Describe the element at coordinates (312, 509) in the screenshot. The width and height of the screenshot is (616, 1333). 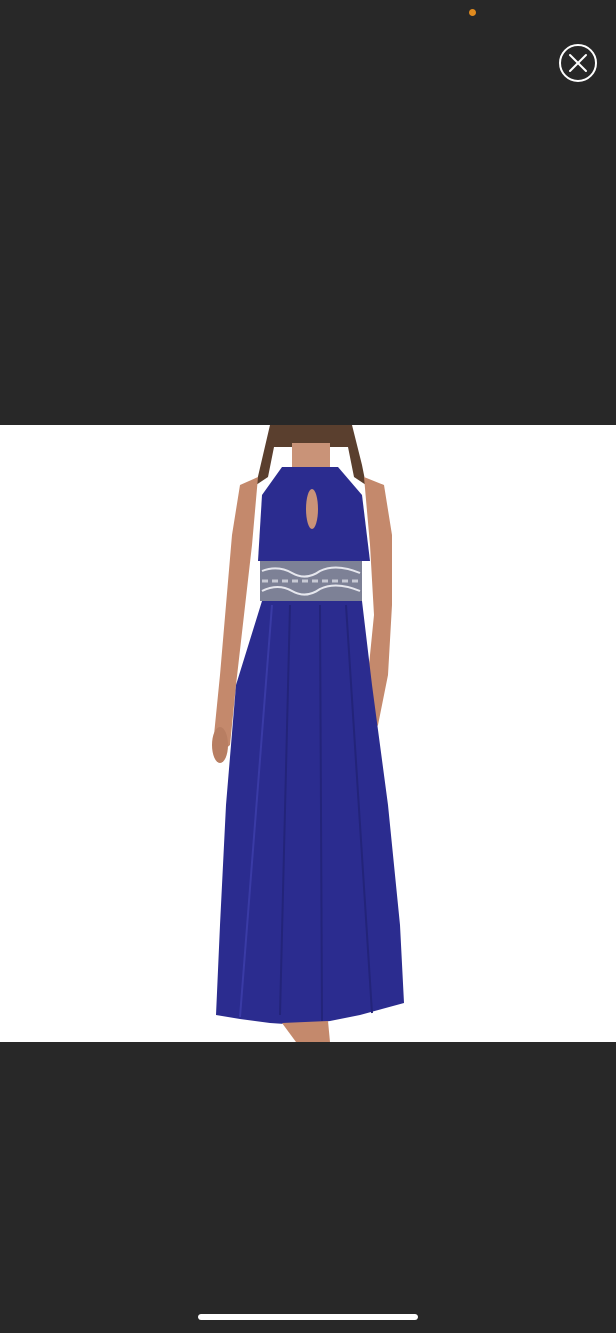
I see `keyhole` at that location.